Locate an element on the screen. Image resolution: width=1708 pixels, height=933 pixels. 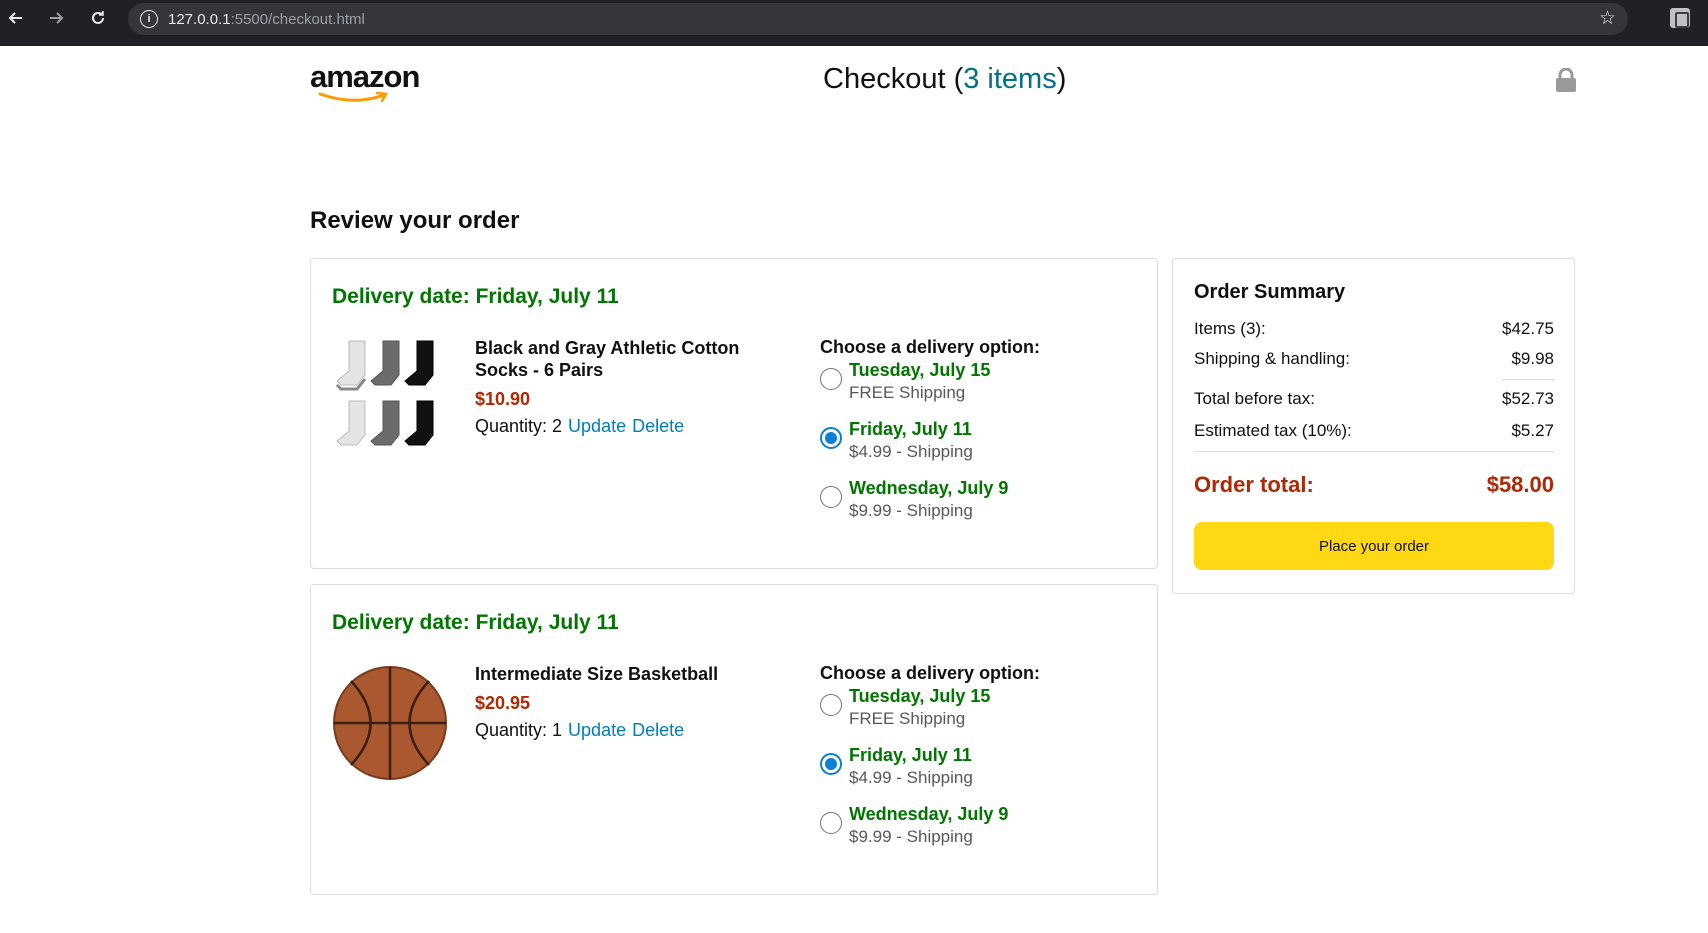
summary-items-row: Items (3): $42.75 is located at coordinates (1374, 328).